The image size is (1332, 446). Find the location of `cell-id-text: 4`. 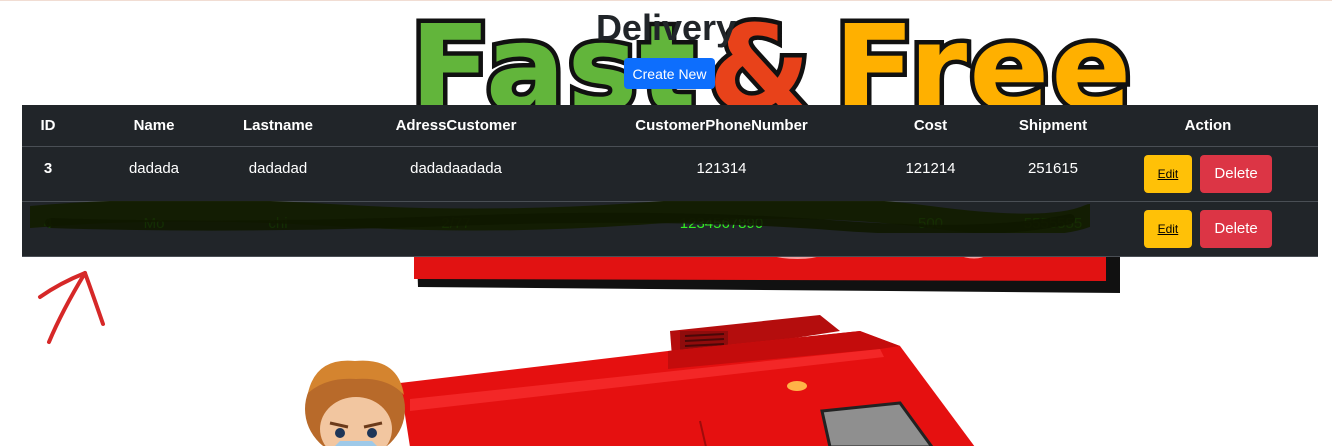

cell-id-text: 4 is located at coordinates (48, 223).